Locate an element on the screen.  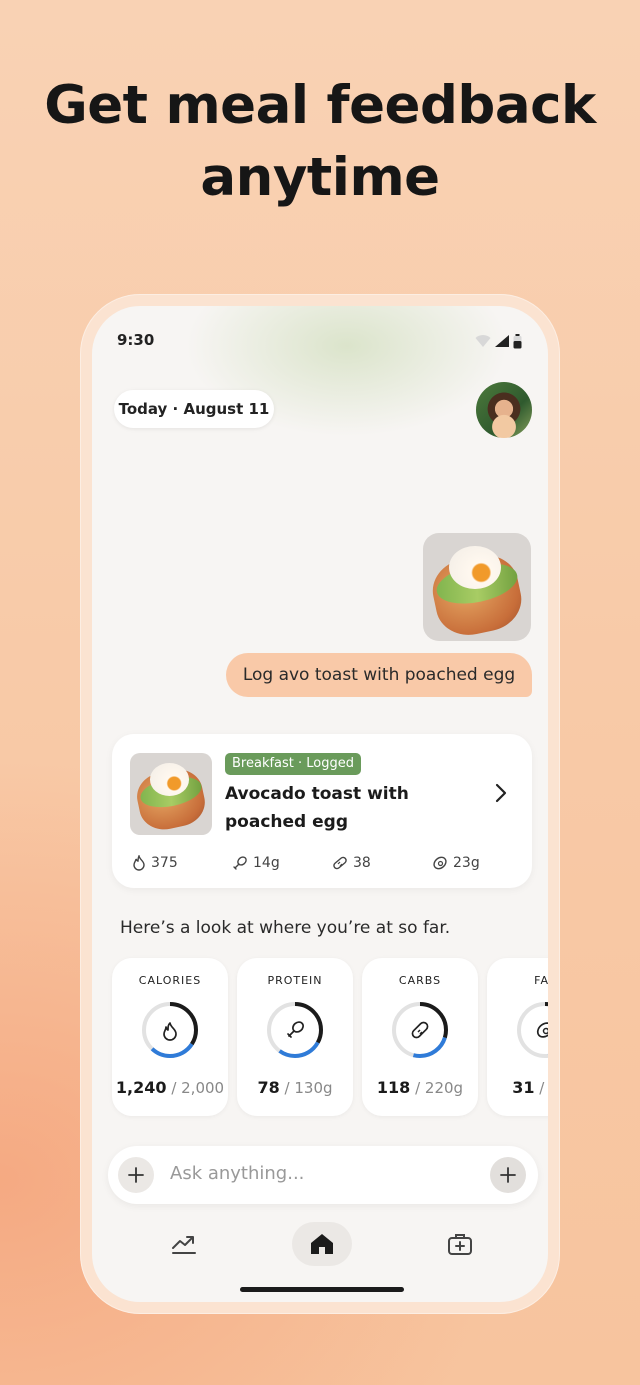
battery-icon is located at coordinates (517, 340).